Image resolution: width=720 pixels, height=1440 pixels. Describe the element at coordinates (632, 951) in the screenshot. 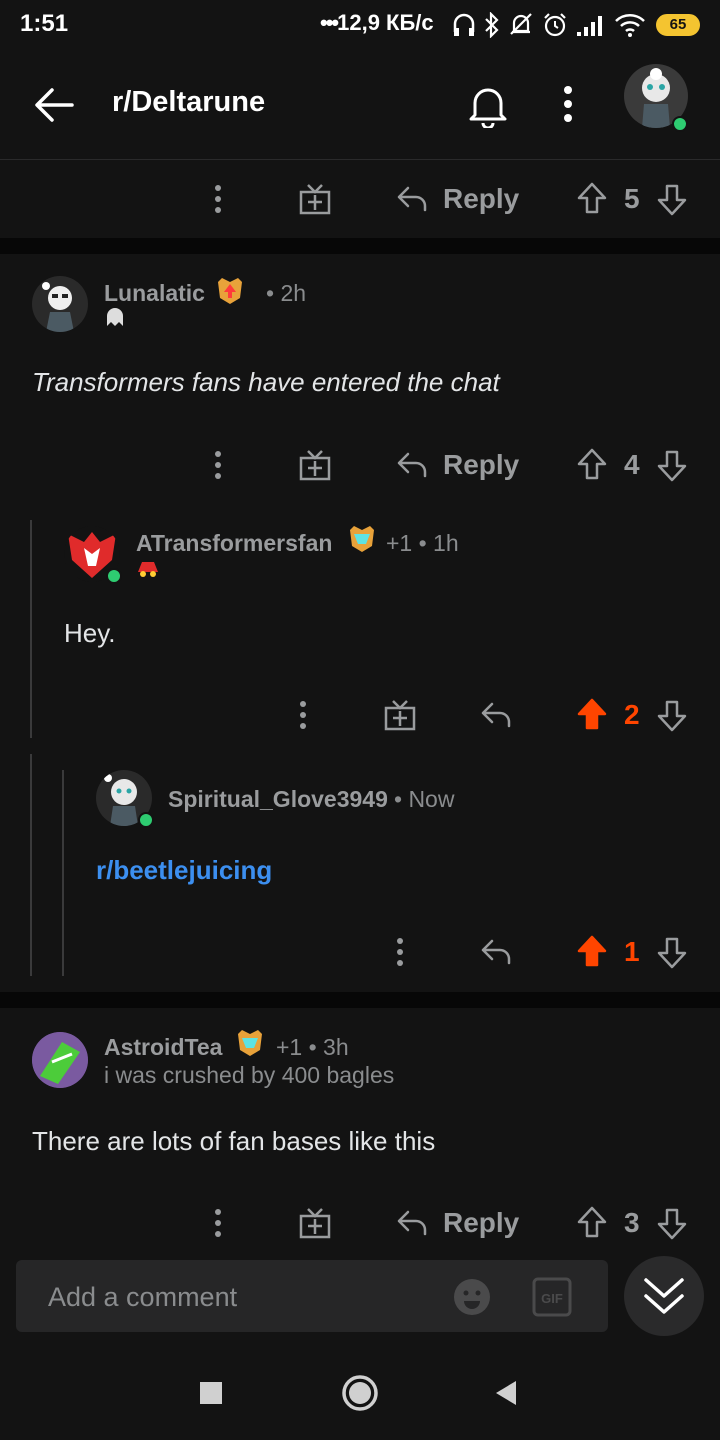

I see `vote-count: 1` at that location.